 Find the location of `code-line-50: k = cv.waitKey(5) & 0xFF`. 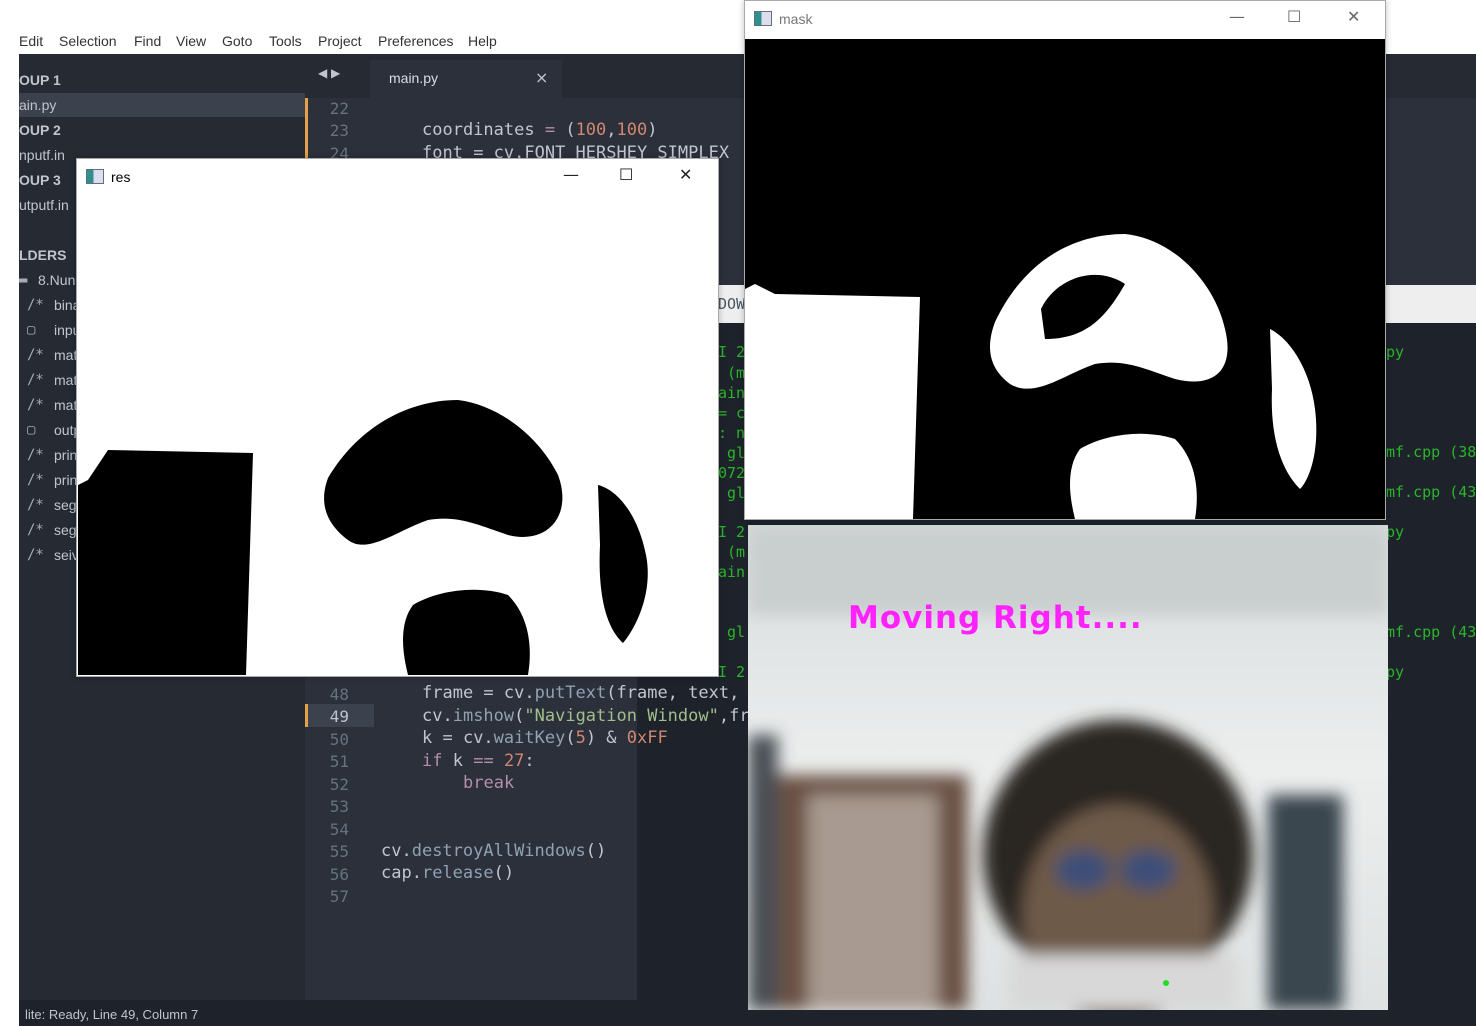

code-line-50: k = cv.waitKey(5) & 0xFF is located at coordinates (545, 738).